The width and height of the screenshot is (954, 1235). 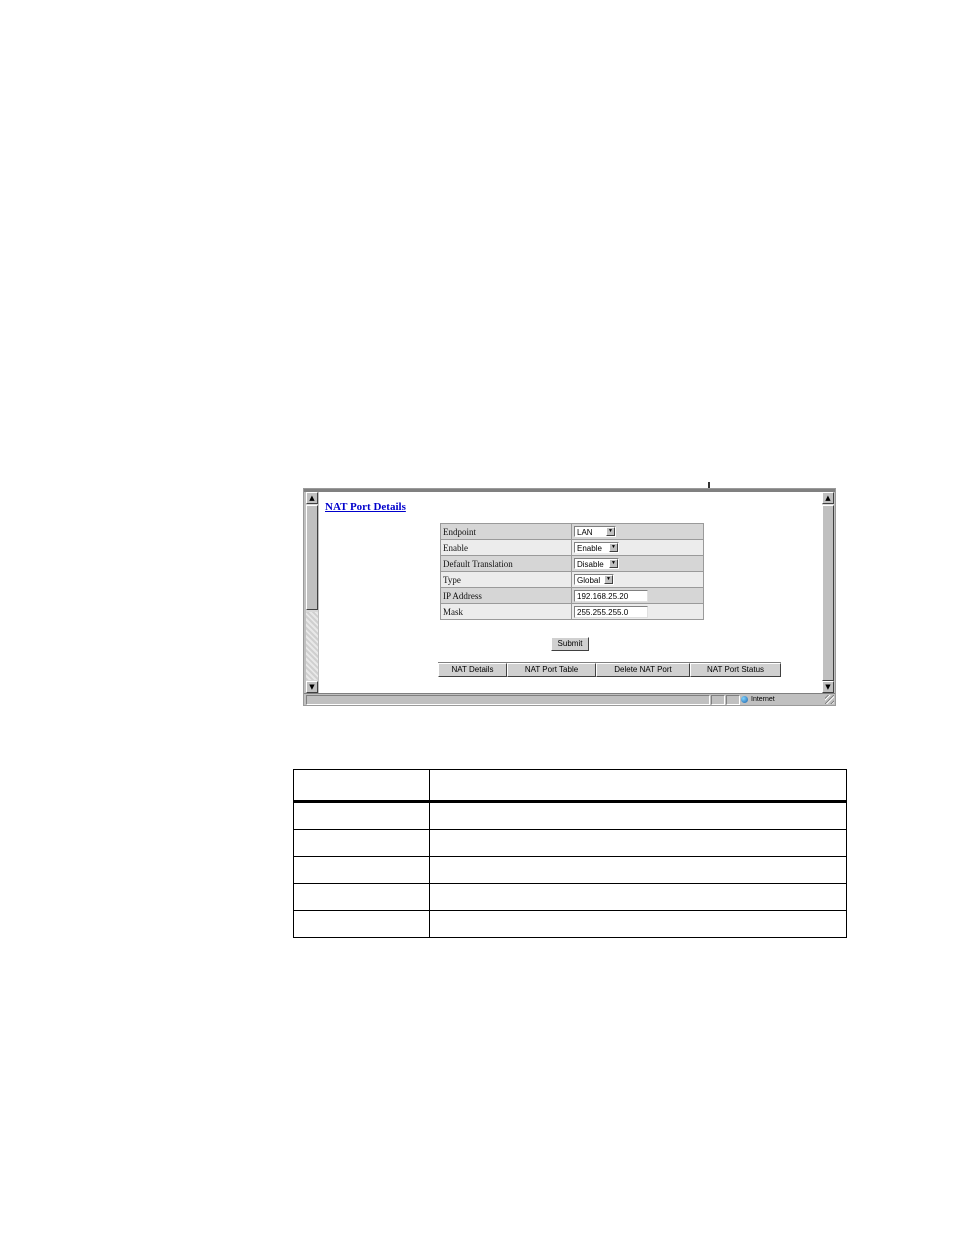 I want to click on scroll-track, so click(x=312, y=646).